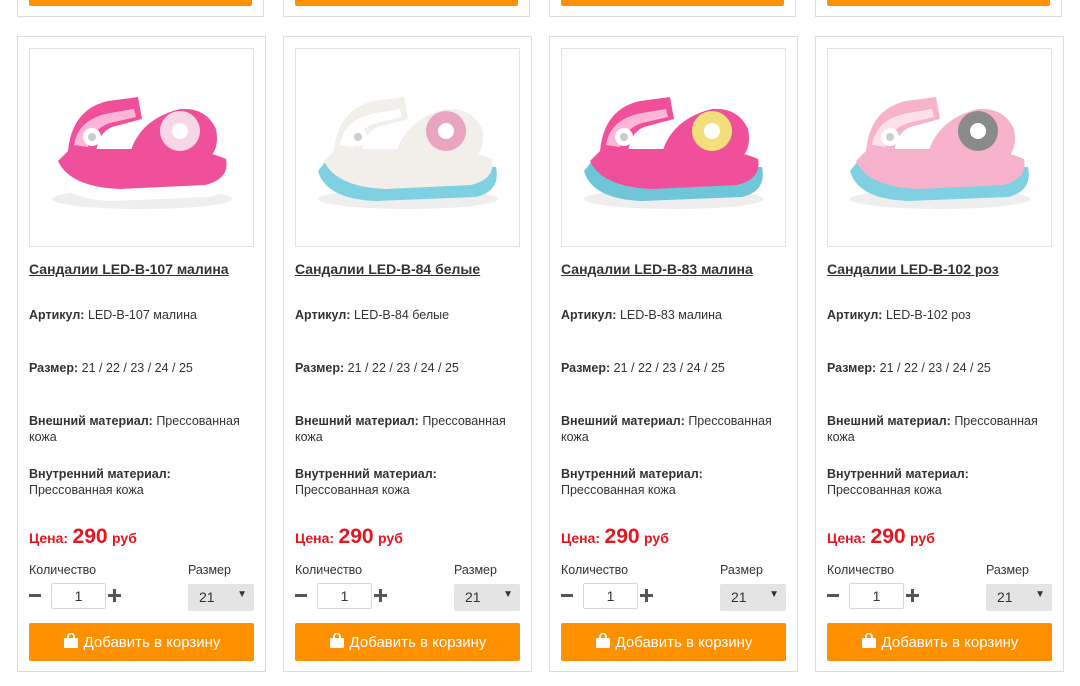 This screenshot has width=1080, height=686. Describe the element at coordinates (142, 315) in the screenshot. I see `sku-value: LED-B-107 малина` at that location.